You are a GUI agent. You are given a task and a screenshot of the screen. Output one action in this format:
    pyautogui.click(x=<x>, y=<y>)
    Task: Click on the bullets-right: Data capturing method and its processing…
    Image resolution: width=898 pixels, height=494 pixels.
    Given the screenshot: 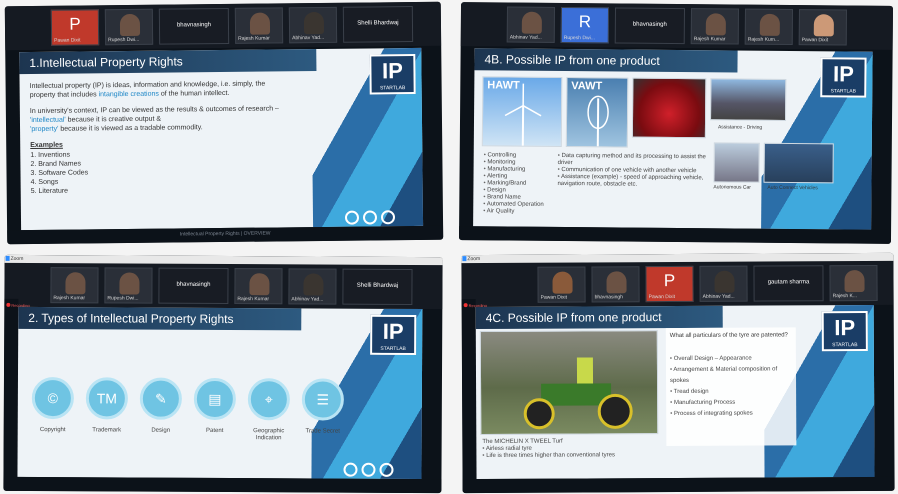 What is the action you would take?
    pyautogui.click(x=632, y=171)
    